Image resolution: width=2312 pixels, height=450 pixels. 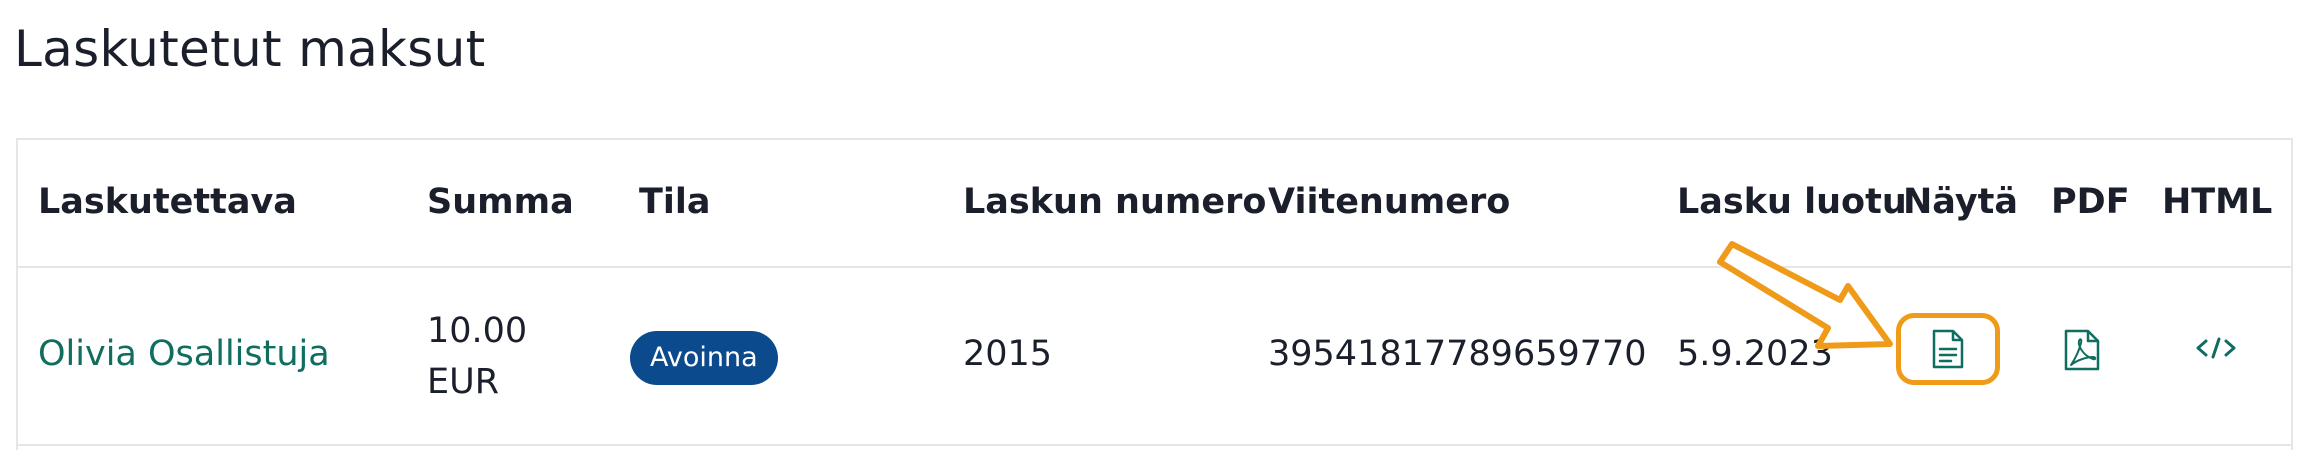 I want to click on header-reference-number: Viitenumero, so click(x=1389, y=202).